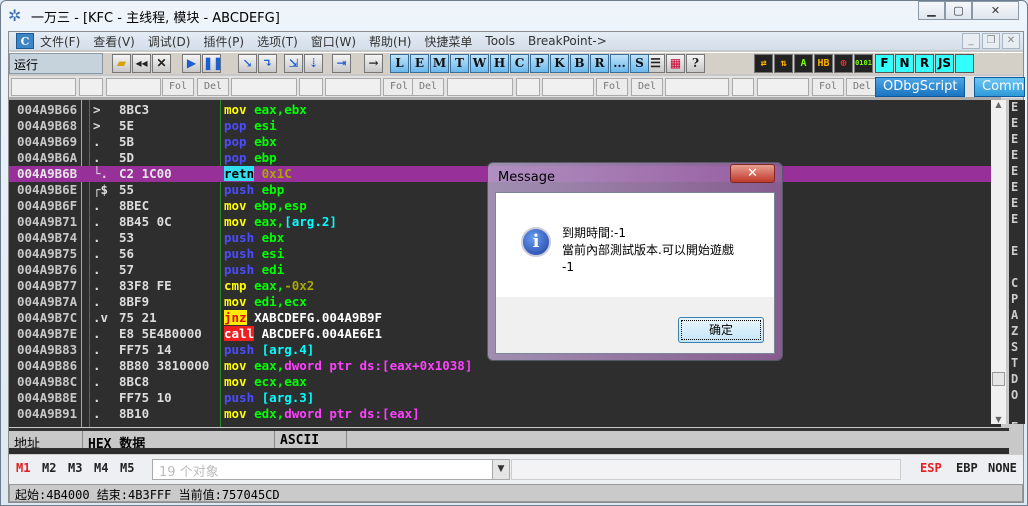 Image resolution: width=1028 pixels, height=506 pixels. Describe the element at coordinates (783, 63) in the screenshot. I see `sort-icon: ⇅` at that location.